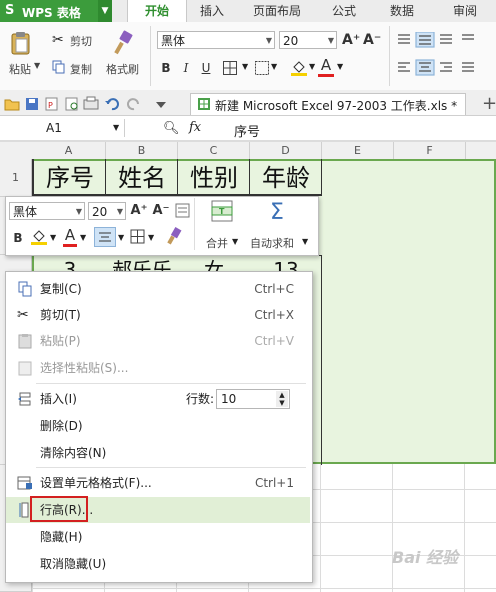  Describe the element at coordinates (402, 11) in the screenshot. I see `tab-data: 数据` at that location.